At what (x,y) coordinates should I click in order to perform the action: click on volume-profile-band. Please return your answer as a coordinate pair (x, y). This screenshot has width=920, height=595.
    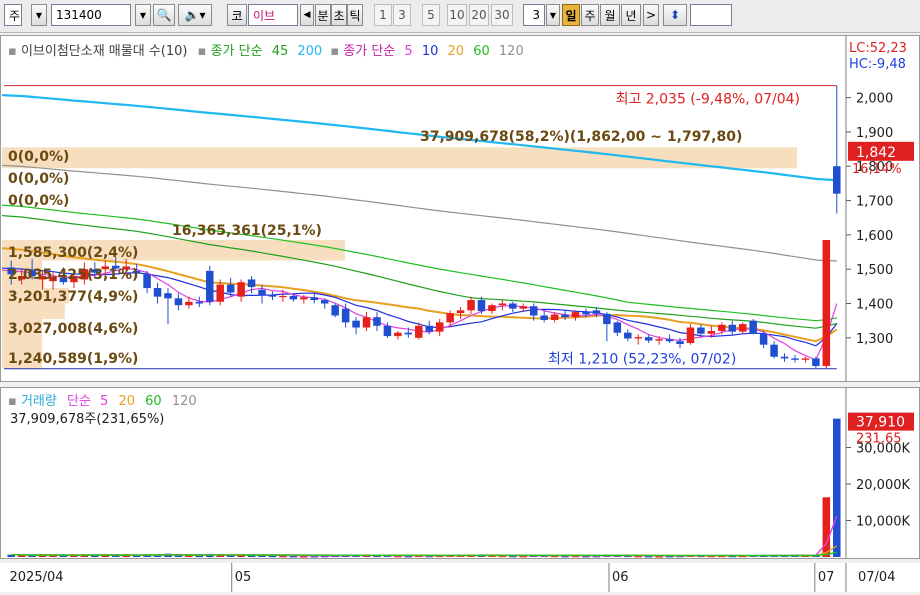
    Looking at the image, I should click on (33, 311).